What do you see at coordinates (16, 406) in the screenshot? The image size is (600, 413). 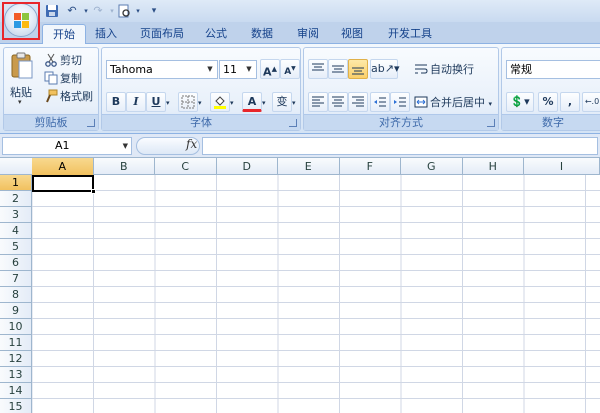 I see `row-header-15: 15` at bounding box center [16, 406].